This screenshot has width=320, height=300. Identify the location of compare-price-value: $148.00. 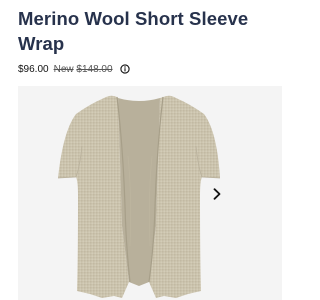
(94, 69).